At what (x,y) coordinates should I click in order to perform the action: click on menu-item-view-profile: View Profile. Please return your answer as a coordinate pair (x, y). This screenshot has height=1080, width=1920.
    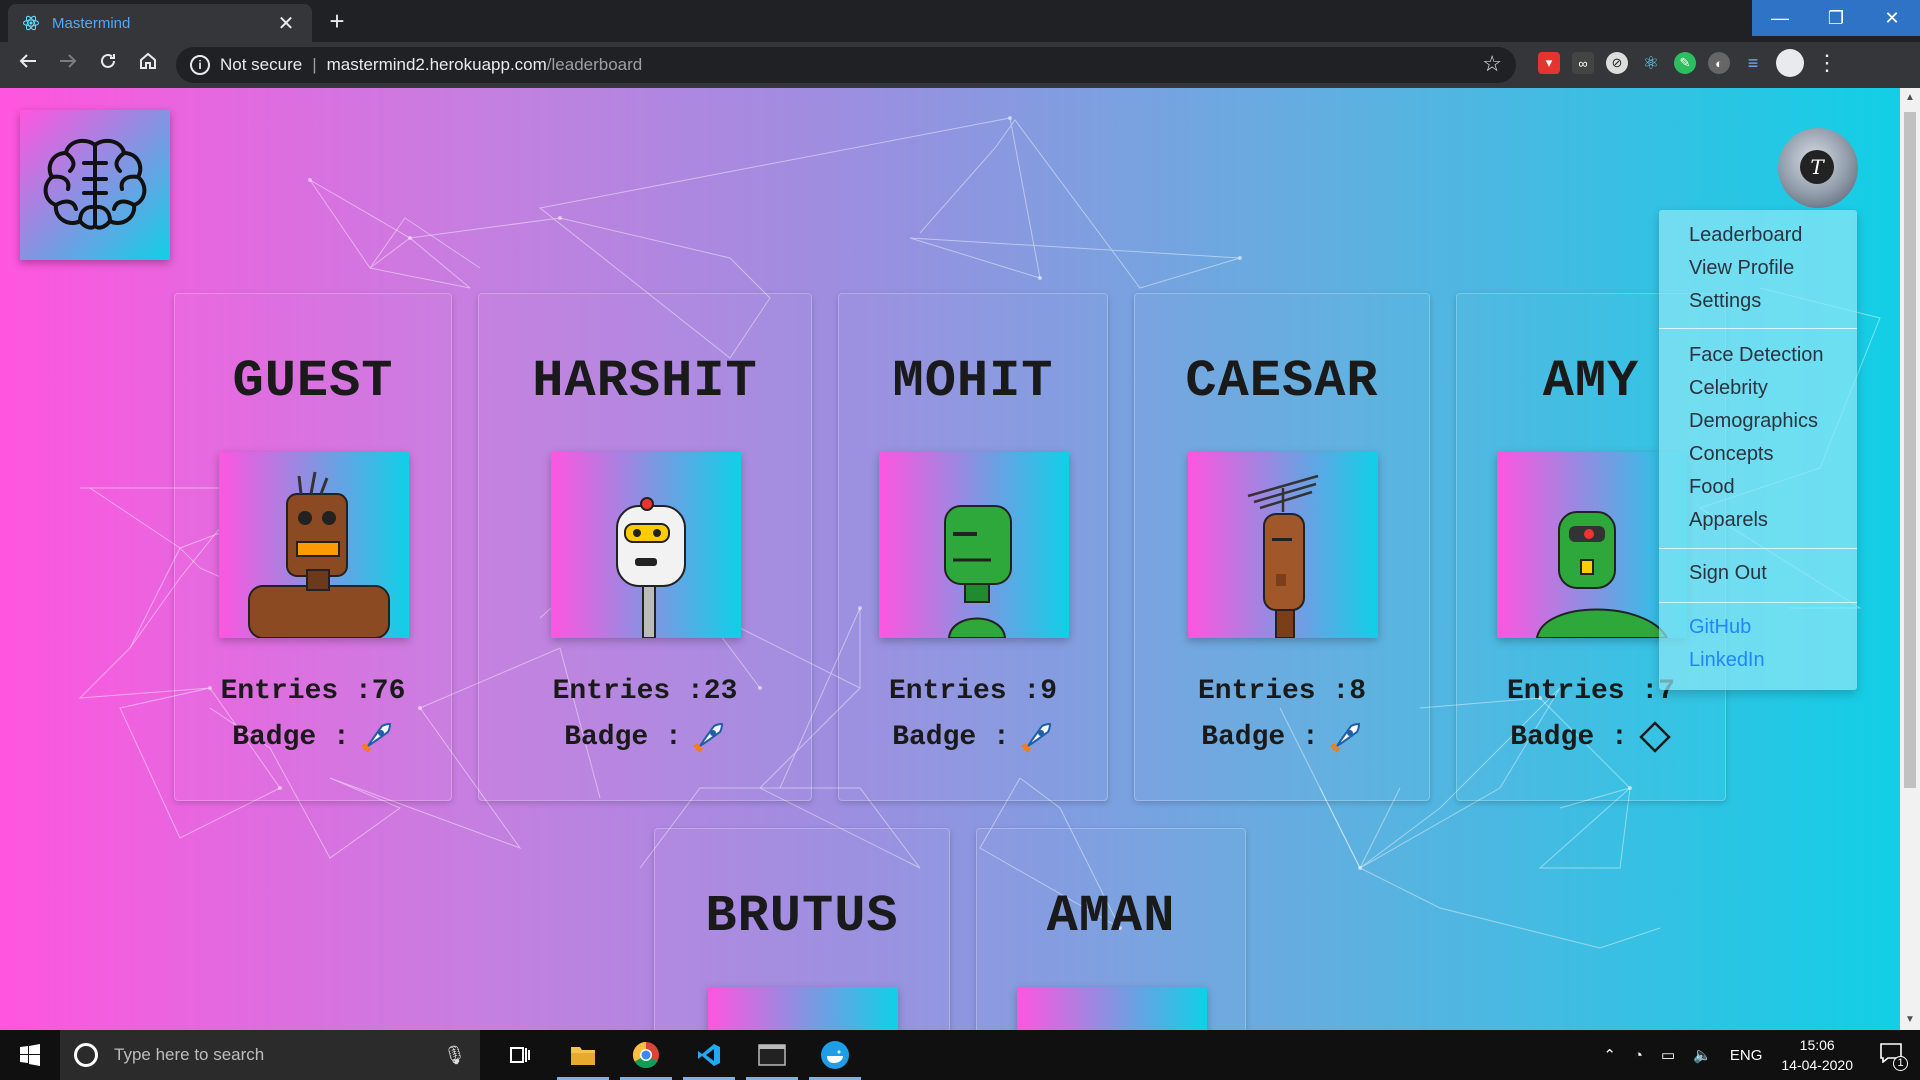
    Looking at the image, I should click on (1741, 268).